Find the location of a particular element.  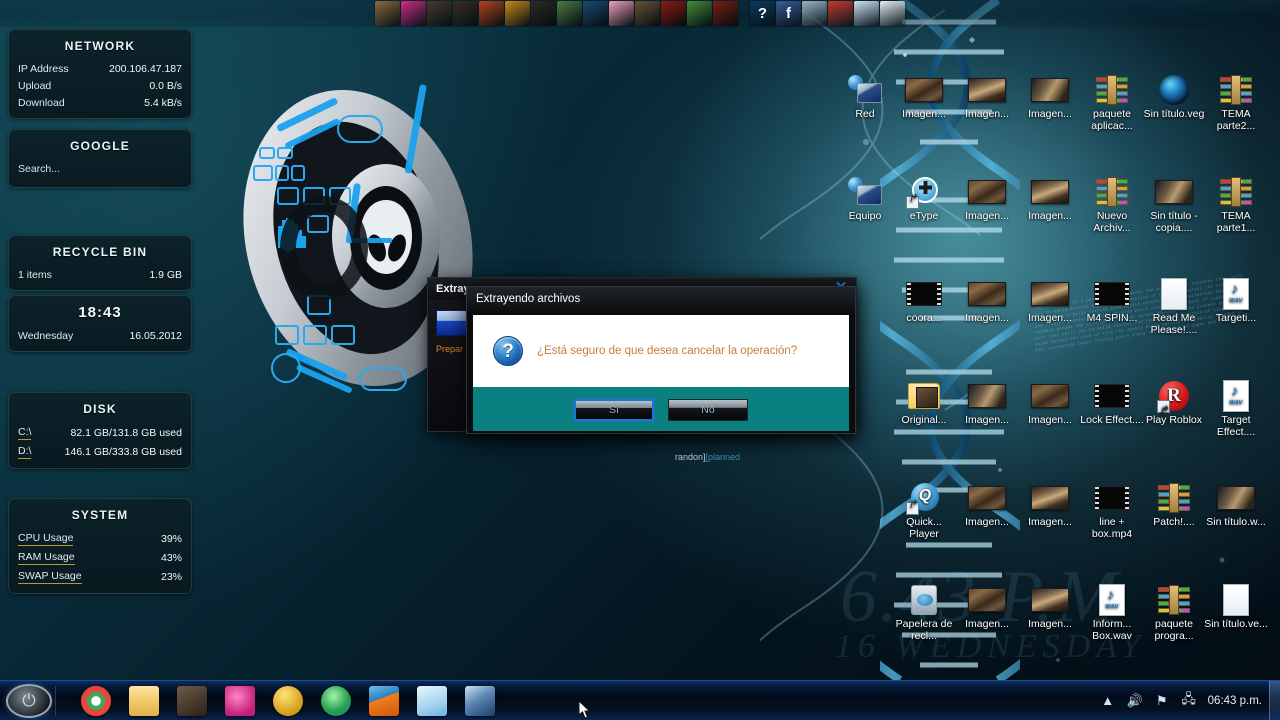

gold-egg-icon is located at coordinates (288, 700).